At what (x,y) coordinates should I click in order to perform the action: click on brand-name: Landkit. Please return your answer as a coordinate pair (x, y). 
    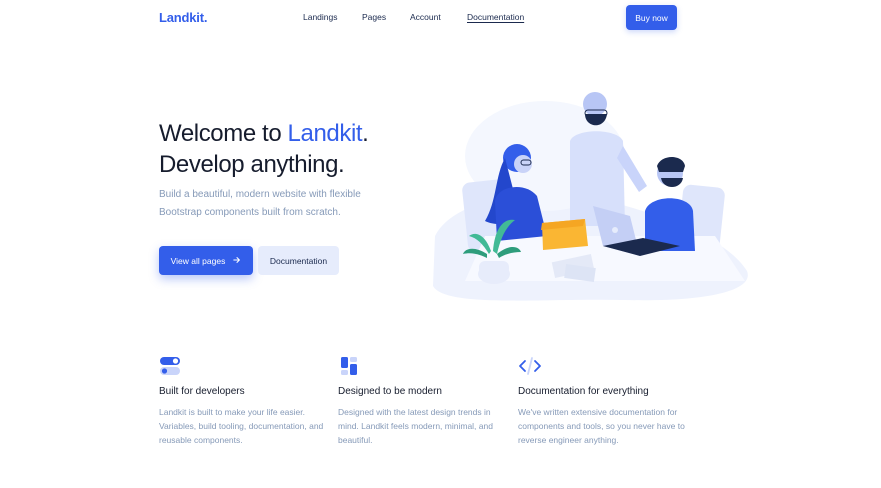
    Looking at the image, I should click on (181, 17).